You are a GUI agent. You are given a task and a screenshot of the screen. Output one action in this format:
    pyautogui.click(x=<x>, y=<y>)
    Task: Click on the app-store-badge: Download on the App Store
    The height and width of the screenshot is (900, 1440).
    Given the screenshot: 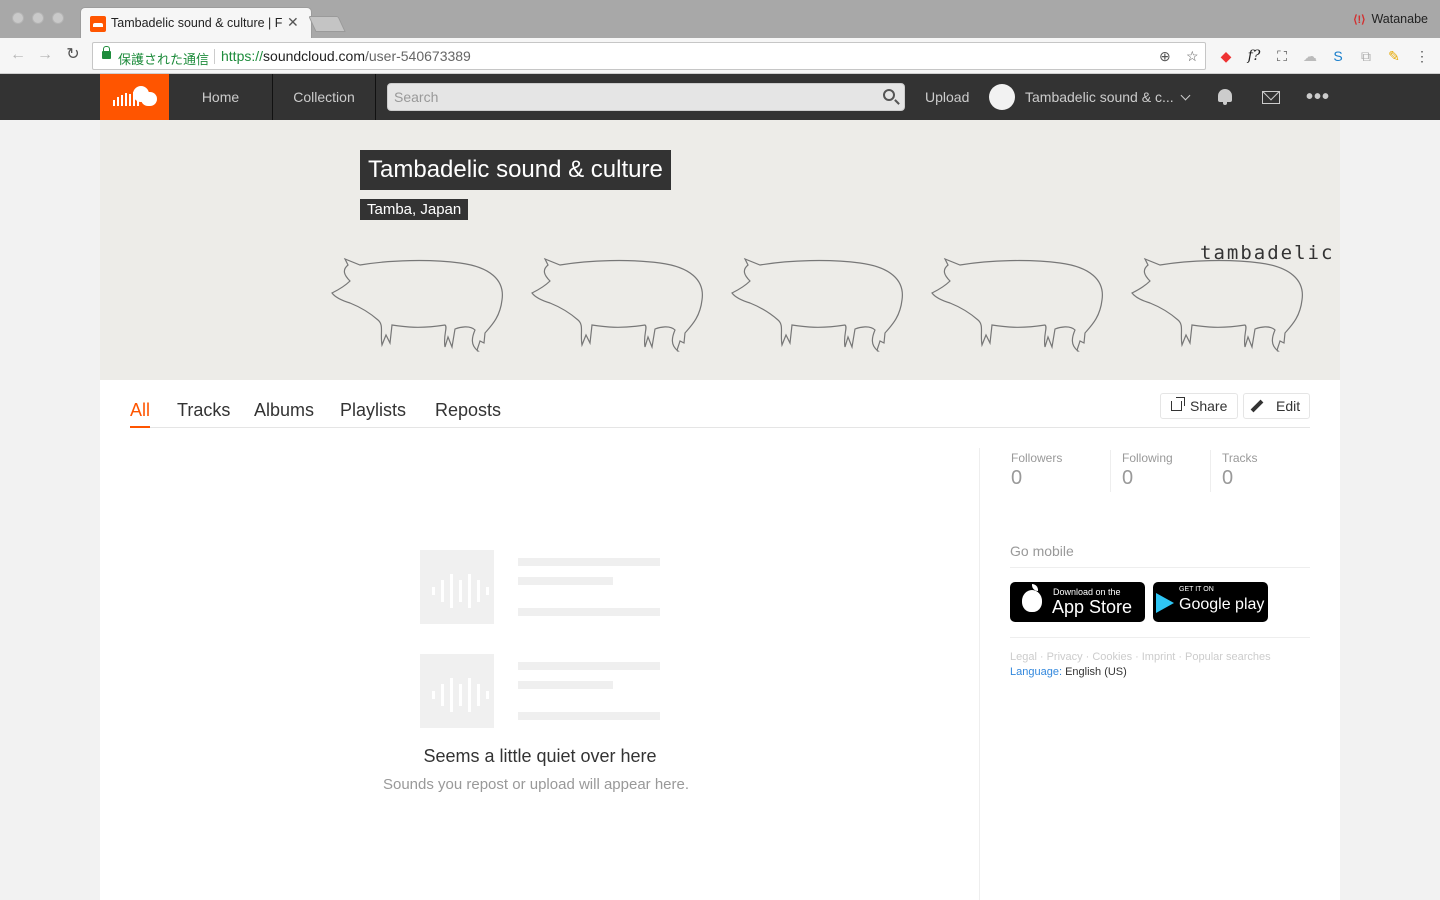 What is the action you would take?
    pyautogui.click(x=1077, y=602)
    